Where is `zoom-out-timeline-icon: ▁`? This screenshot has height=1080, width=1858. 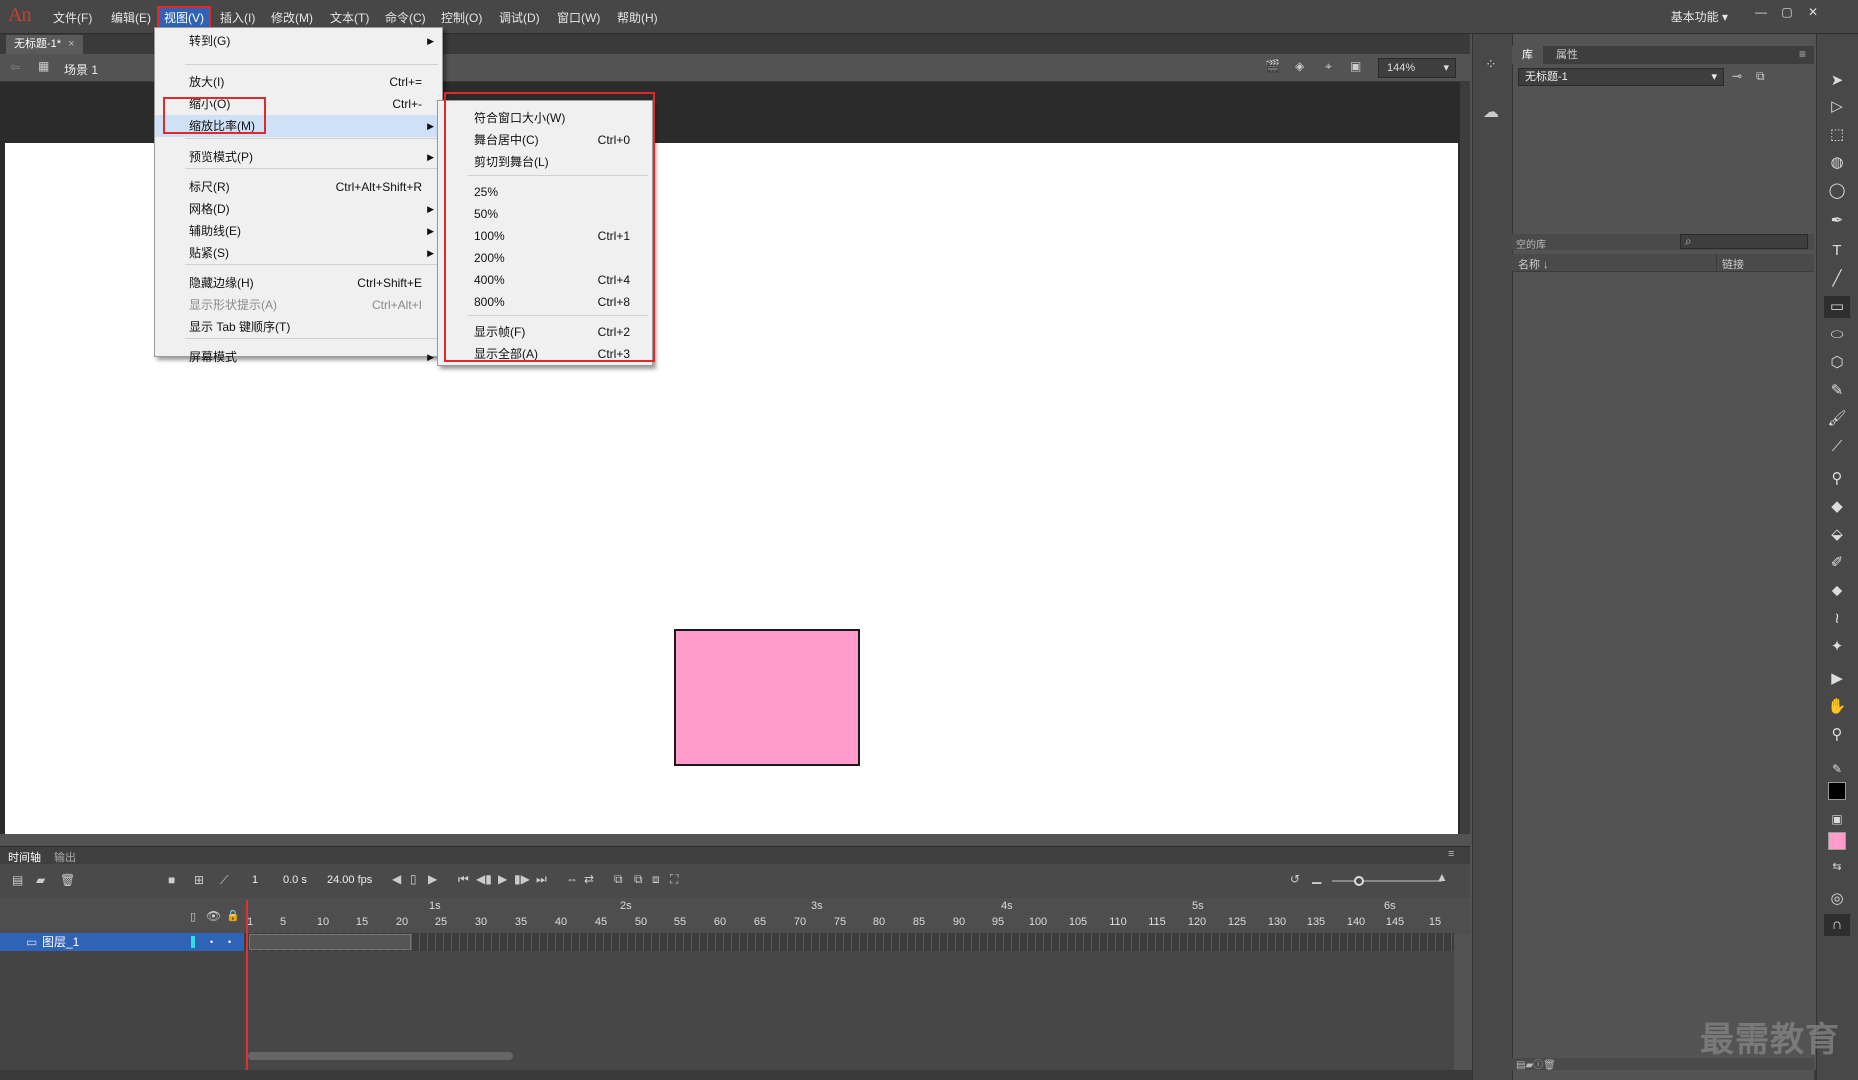
zoom-out-timeline-icon: ▁ is located at coordinates (1316, 877).